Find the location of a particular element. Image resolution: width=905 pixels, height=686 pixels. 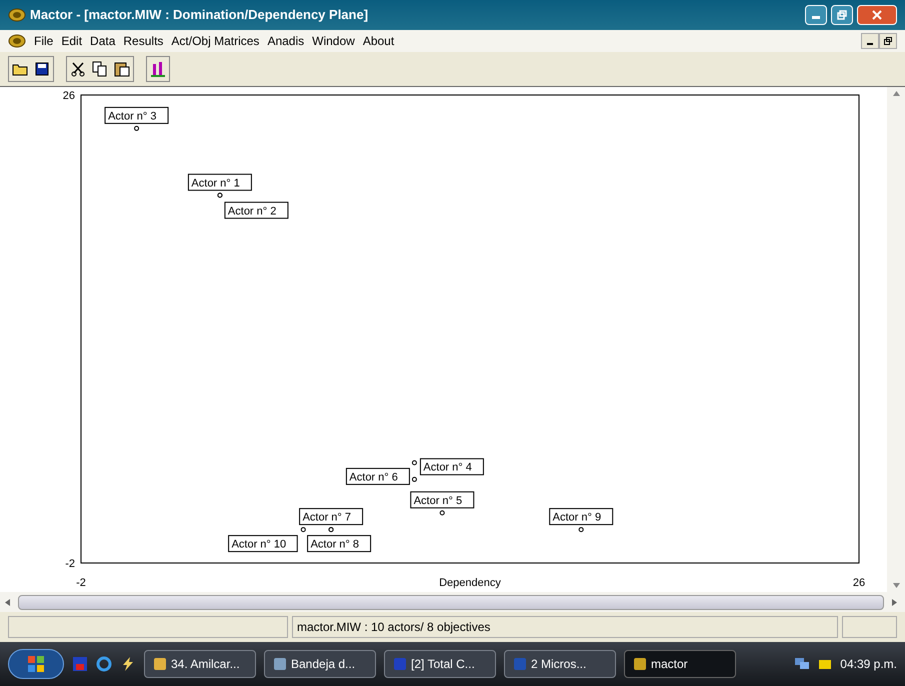

bar-chart-icon is located at coordinates (158, 69).